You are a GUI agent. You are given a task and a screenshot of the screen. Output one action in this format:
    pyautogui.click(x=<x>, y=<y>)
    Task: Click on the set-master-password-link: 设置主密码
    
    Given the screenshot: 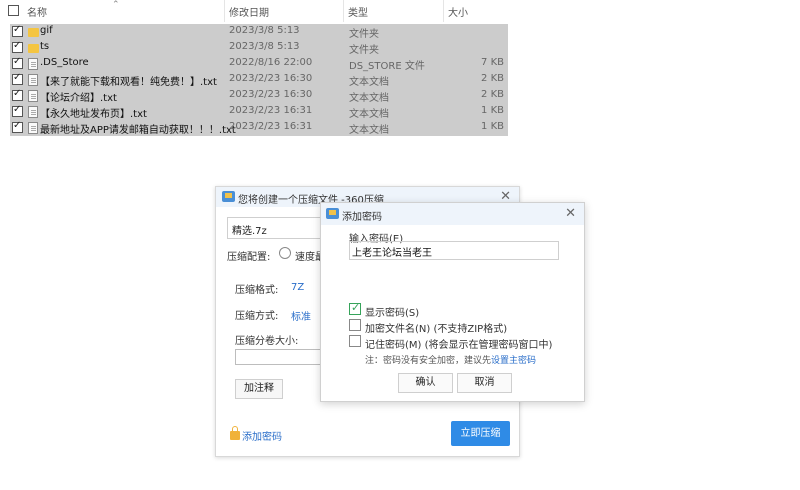 What is the action you would take?
    pyautogui.click(x=513, y=361)
    